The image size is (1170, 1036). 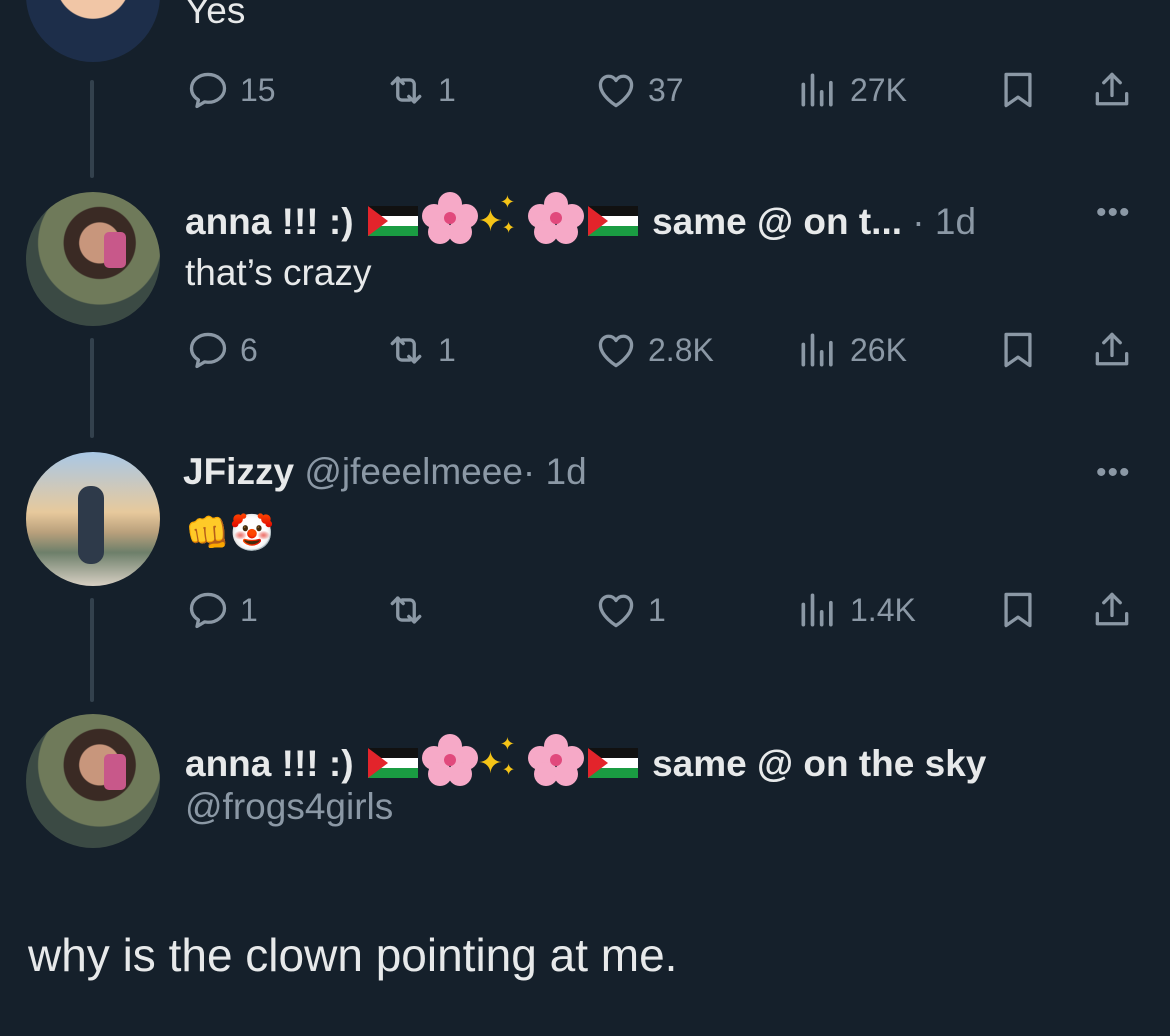 What do you see at coordinates (681, 349) in the screenshot?
I see `like-count: 2.8K` at bounding box center [681, 349].